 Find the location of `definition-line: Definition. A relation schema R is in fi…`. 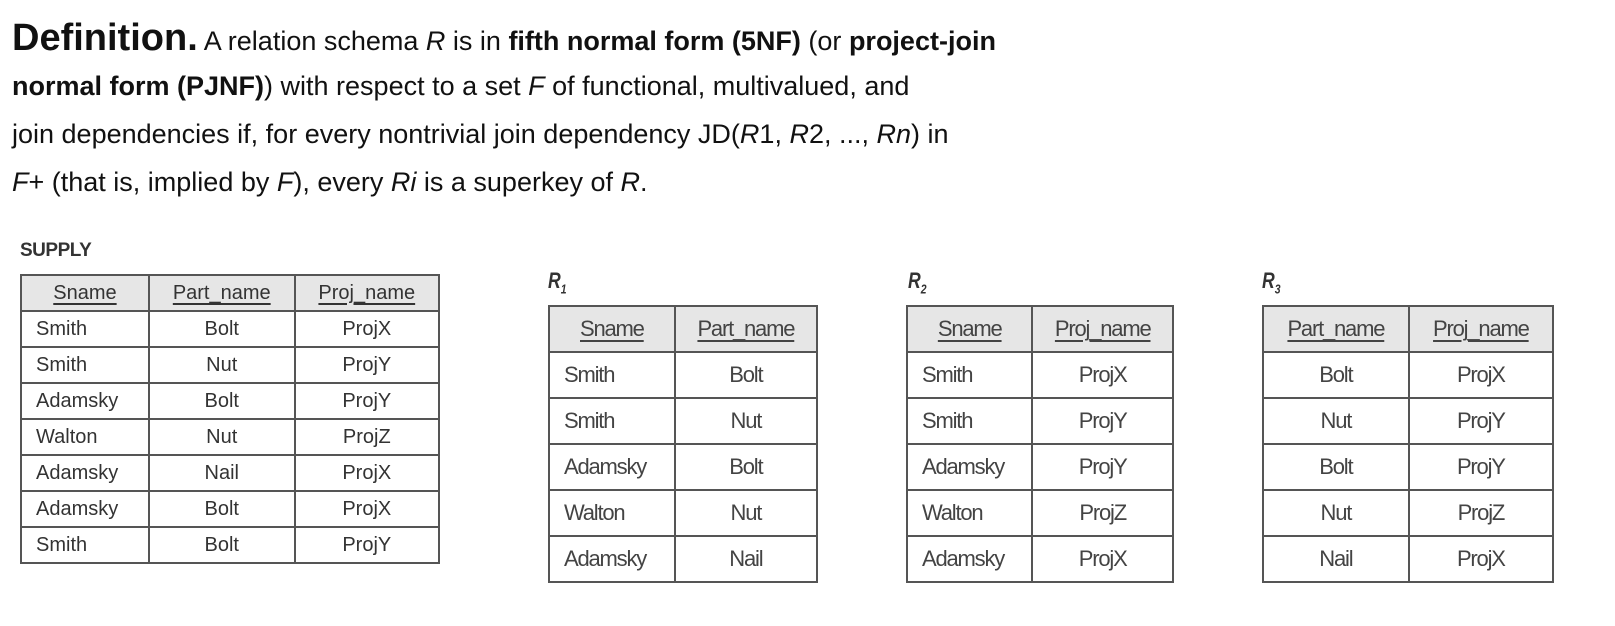

definition-line: Definition. A relation schema R is in fi… is located at coordinates (642, 38).